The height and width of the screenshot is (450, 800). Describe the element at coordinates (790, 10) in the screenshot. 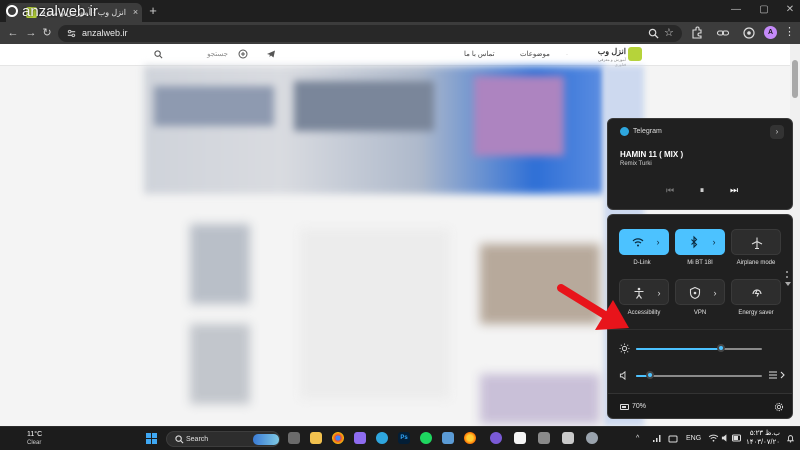

I see `close-window-button: ✕` at that location.